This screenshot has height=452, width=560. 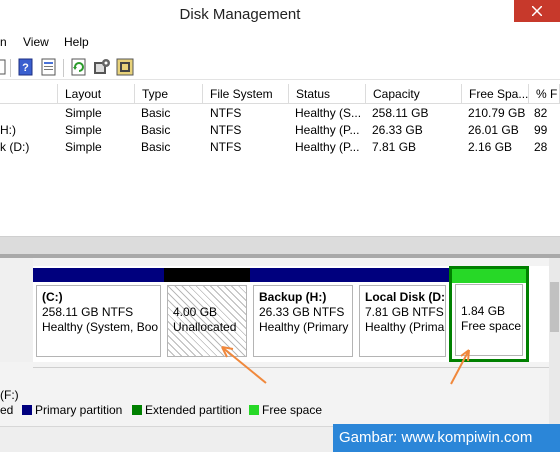 I want to click on column-header-capacity: Capacity, so click(x=414, y=94).